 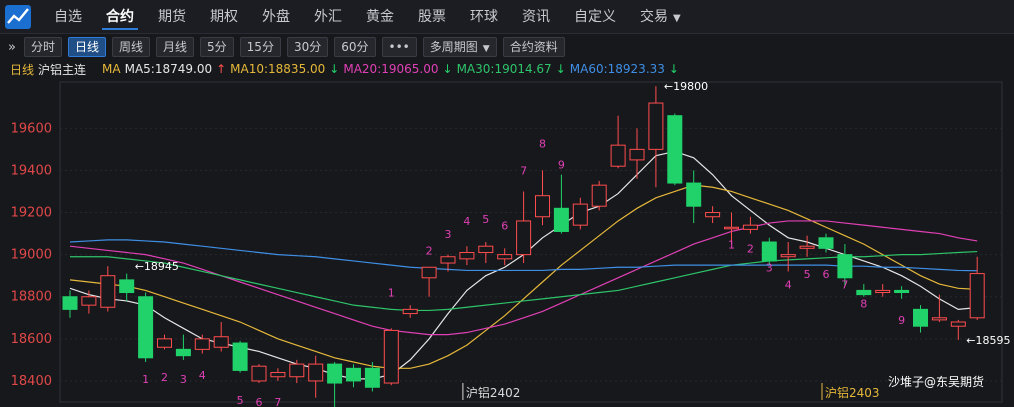 What do you see at coordinates (131, 47) in the screenshot?
I see `period-button-2: 周线` at bounding box center [131, 47].